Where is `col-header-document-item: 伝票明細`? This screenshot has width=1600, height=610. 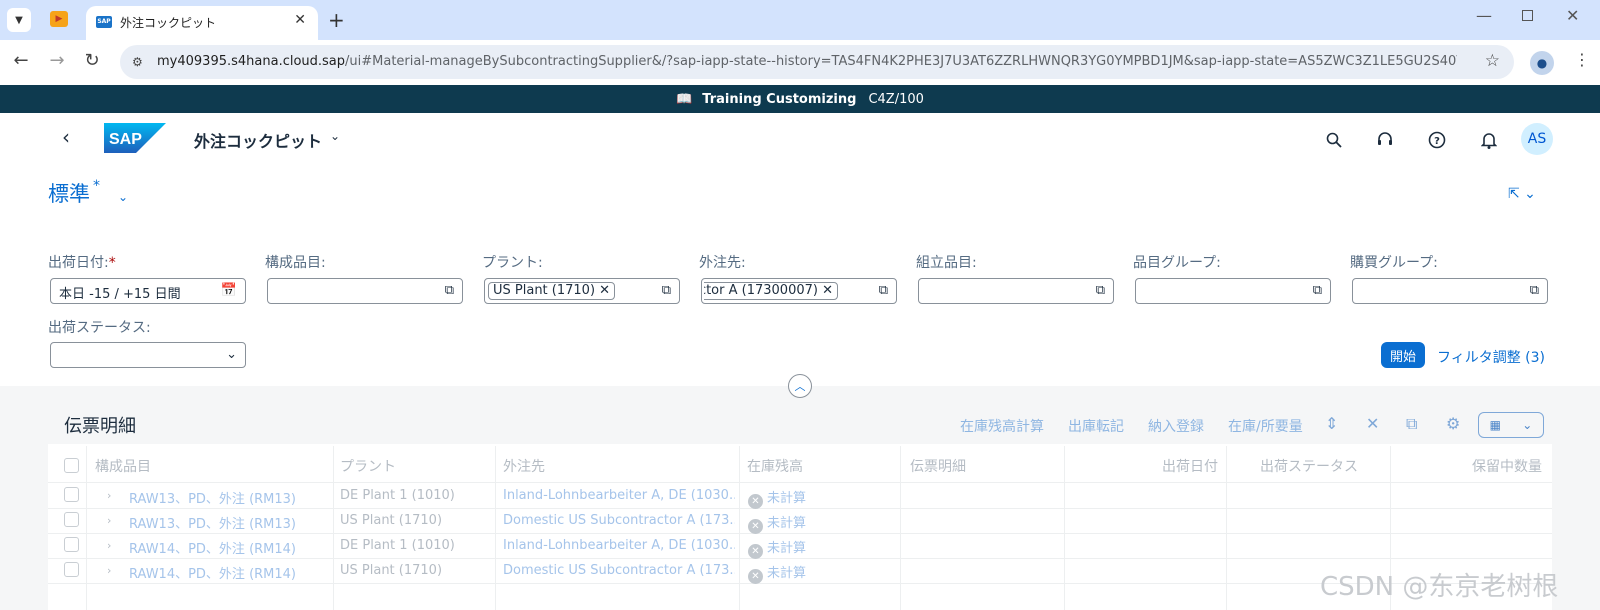
col-header-document-item: 伝票明細 is located at coordinates (938, 466).